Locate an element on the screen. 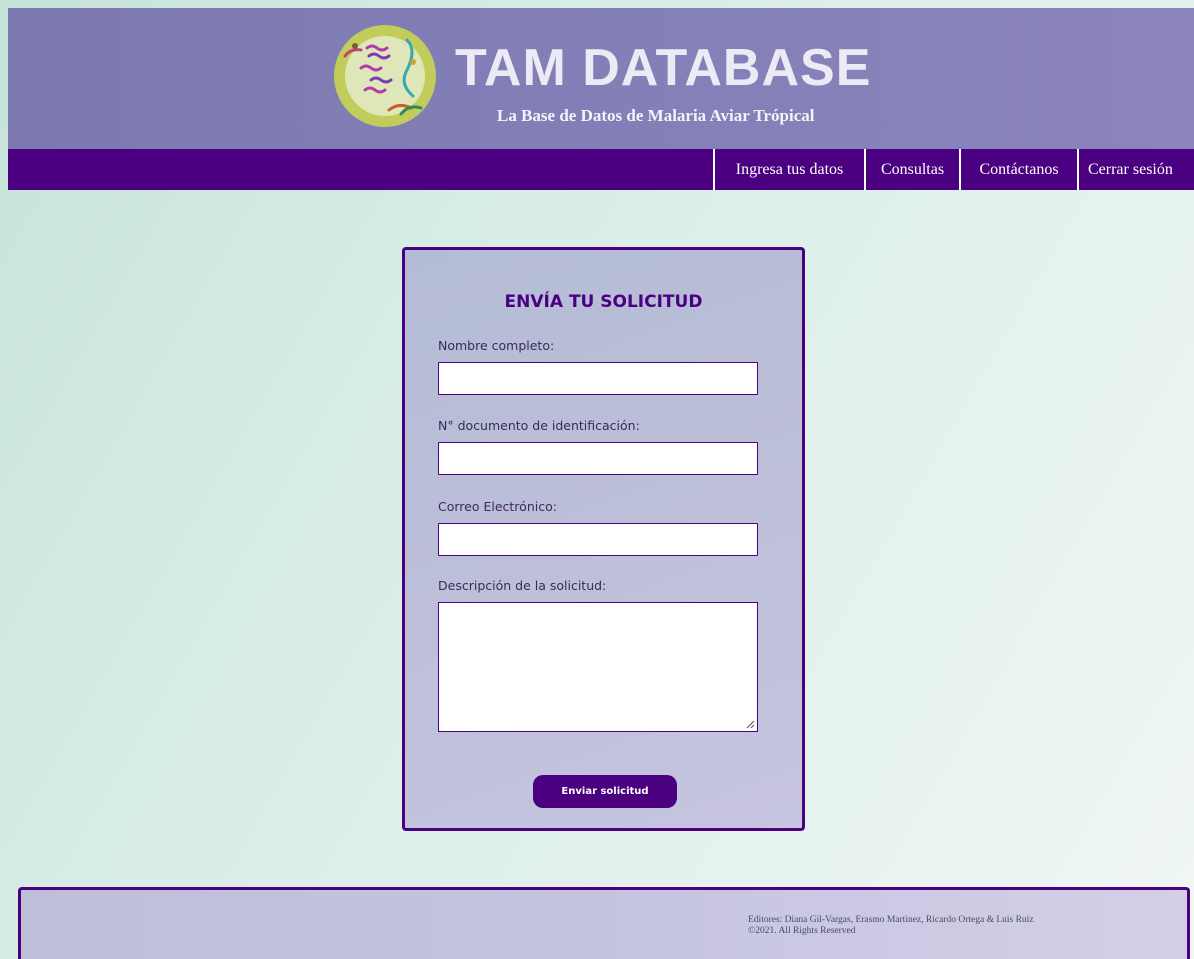 This screenshot has height=959, width=1194. site-title: TAM DATABASE is located at coordinates (663, 68).